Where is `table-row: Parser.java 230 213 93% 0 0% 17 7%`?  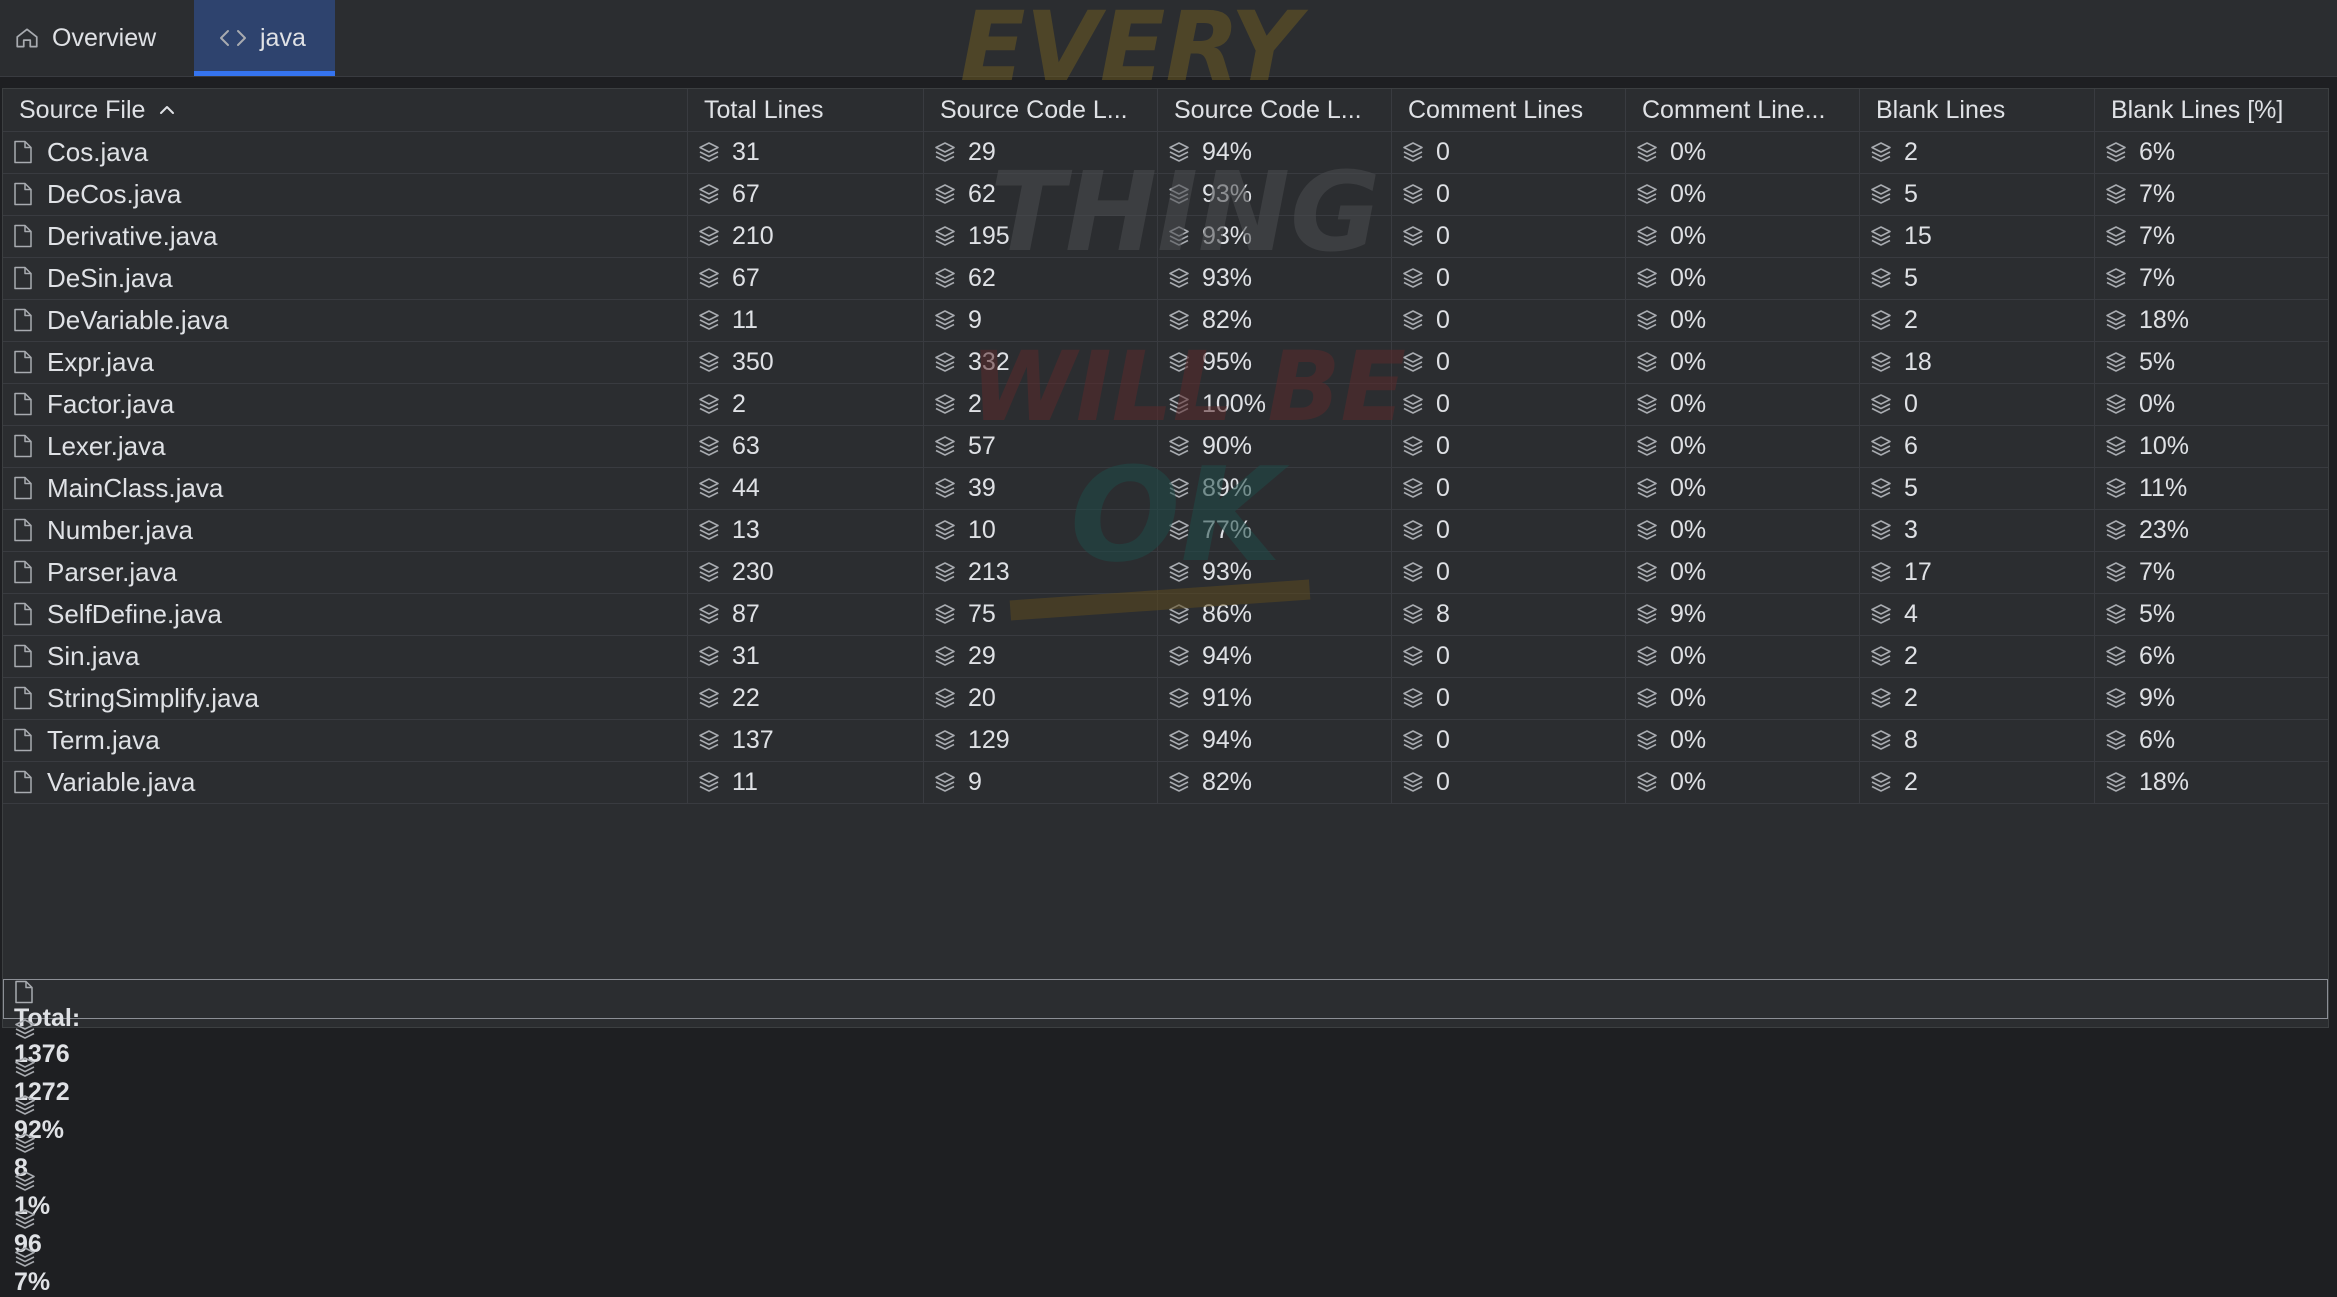
table-row: Parser.java 230 213 93% 0 0% 17 7% is located at coordinates (1165, 572).